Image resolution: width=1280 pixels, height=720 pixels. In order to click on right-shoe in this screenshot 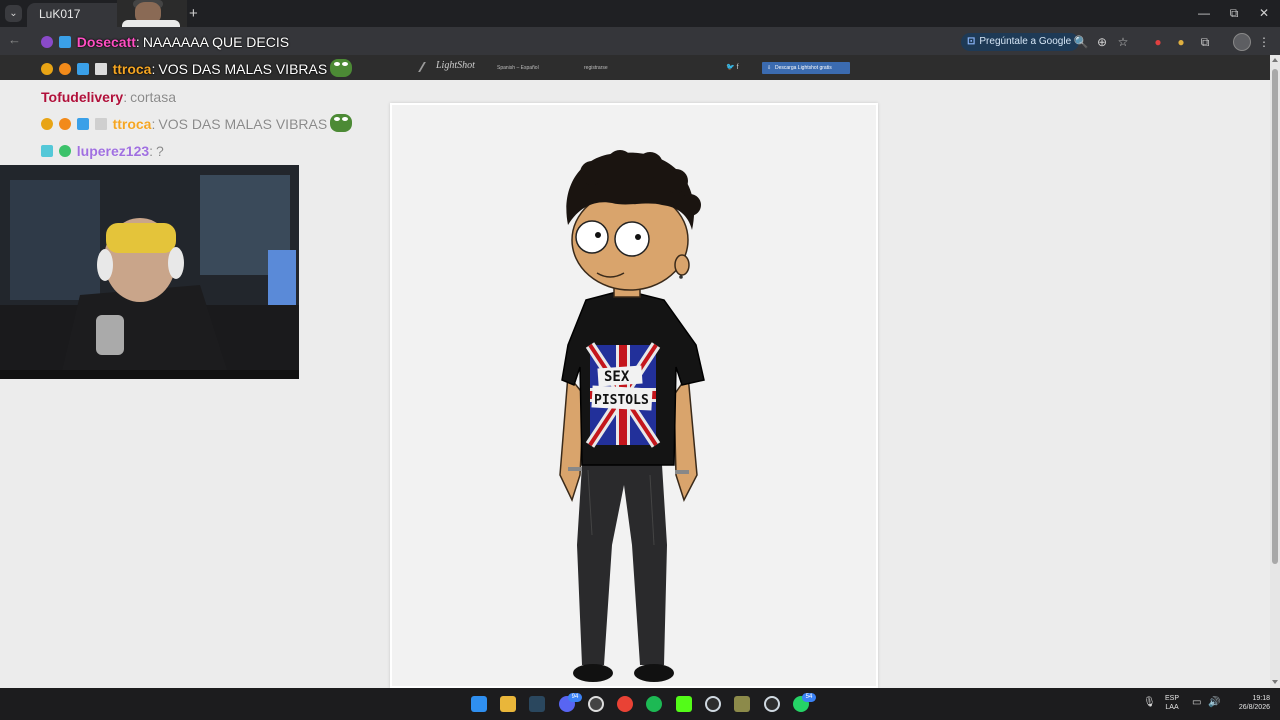, I will do `click(654, 673)`.